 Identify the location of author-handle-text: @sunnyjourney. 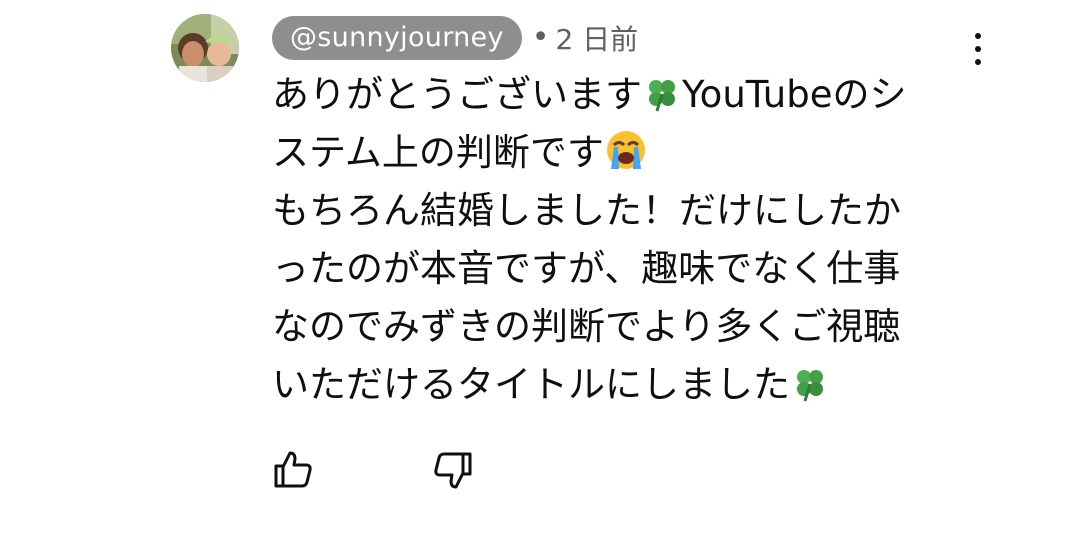
(397, 37).